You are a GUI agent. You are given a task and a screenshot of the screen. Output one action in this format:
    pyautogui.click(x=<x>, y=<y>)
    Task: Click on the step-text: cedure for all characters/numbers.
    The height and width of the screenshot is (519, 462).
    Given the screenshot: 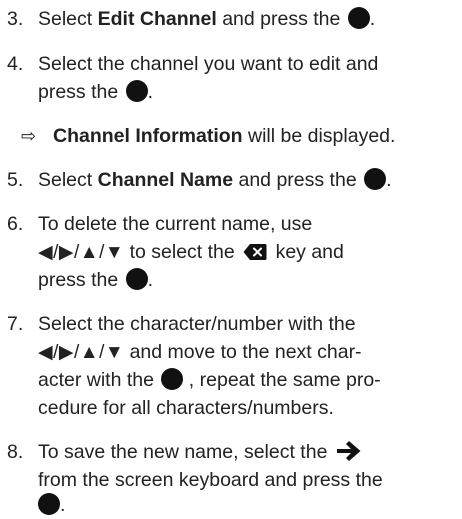 What is the action you would take?
    pyautogui.click(x=186, y=408)
    